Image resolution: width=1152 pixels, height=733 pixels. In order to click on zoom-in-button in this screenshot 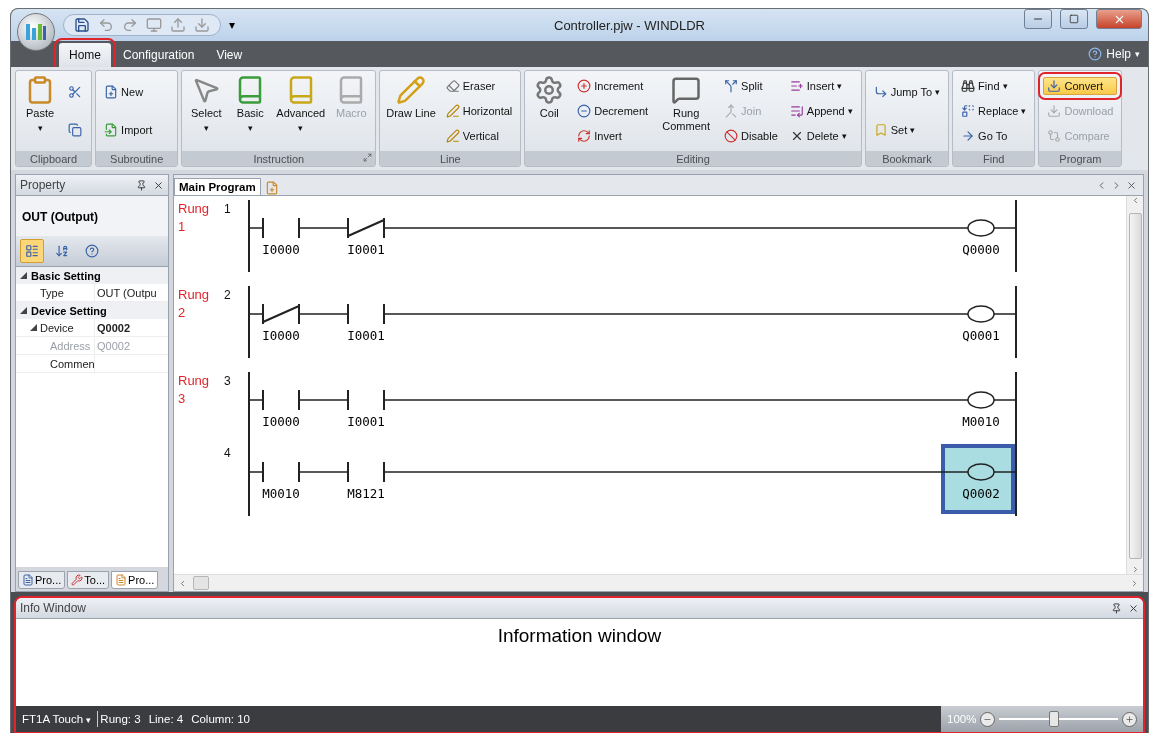, I will do `click(1129, 719)`.